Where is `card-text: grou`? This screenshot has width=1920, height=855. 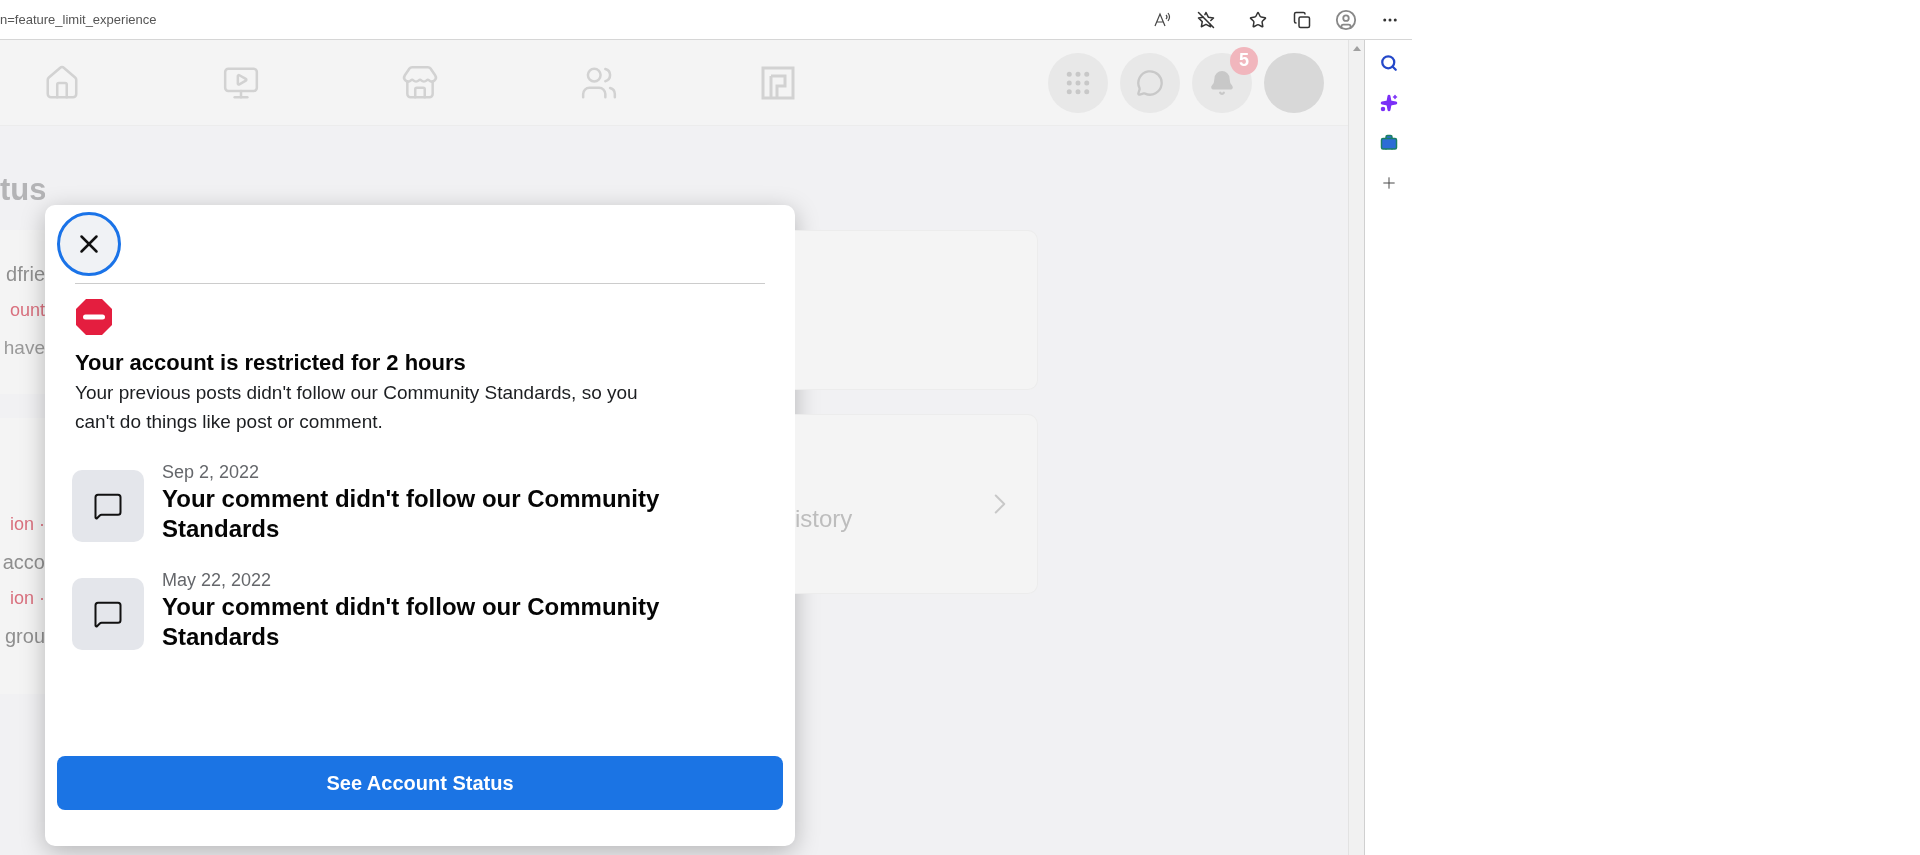
card-text: grou is located at coordinates (24, 636).